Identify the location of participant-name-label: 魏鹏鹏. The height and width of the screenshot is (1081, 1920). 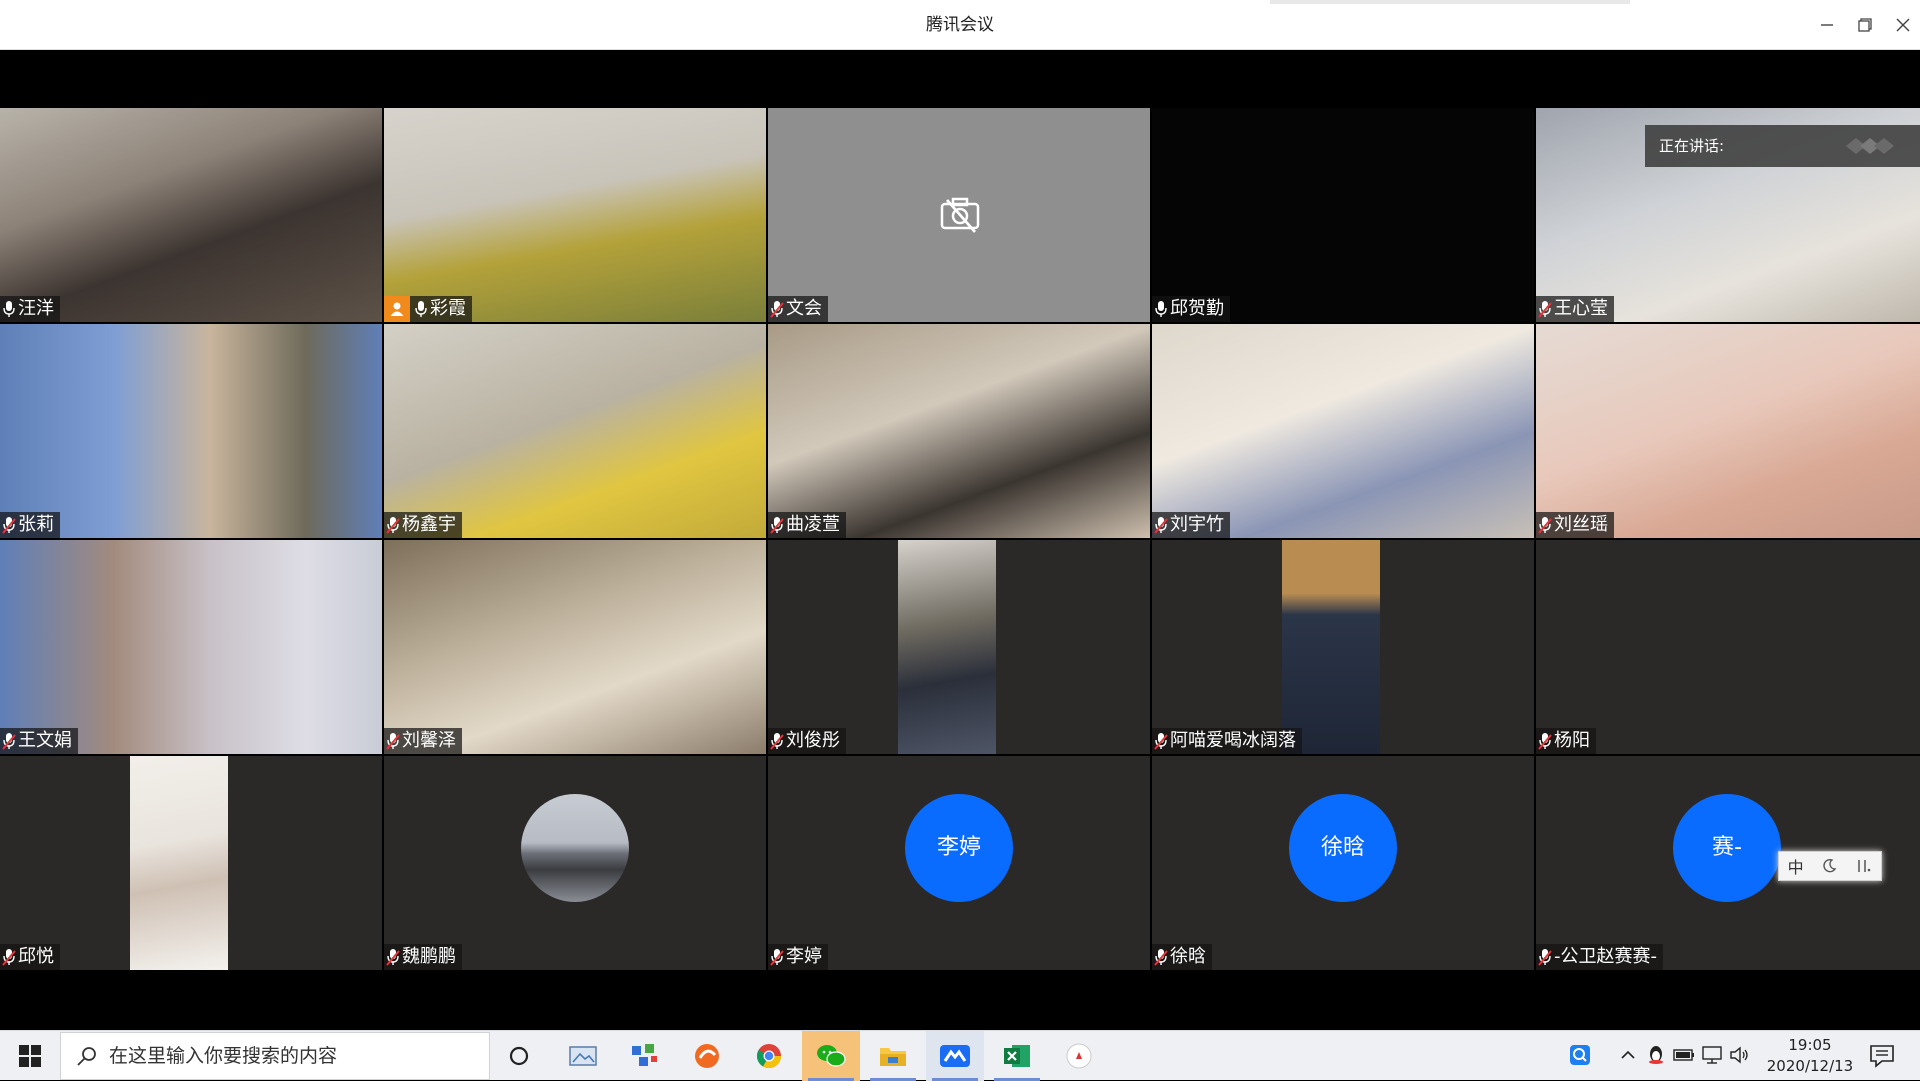
(423, 957).